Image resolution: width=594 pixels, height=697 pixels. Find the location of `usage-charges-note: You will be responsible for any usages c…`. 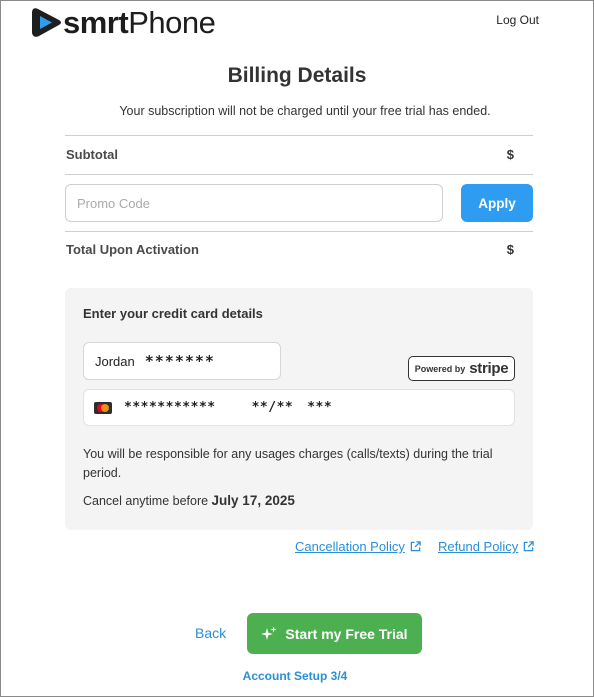

usage-charges-note: You will be responsible for any usages c… is located at coordinates (288, 463).